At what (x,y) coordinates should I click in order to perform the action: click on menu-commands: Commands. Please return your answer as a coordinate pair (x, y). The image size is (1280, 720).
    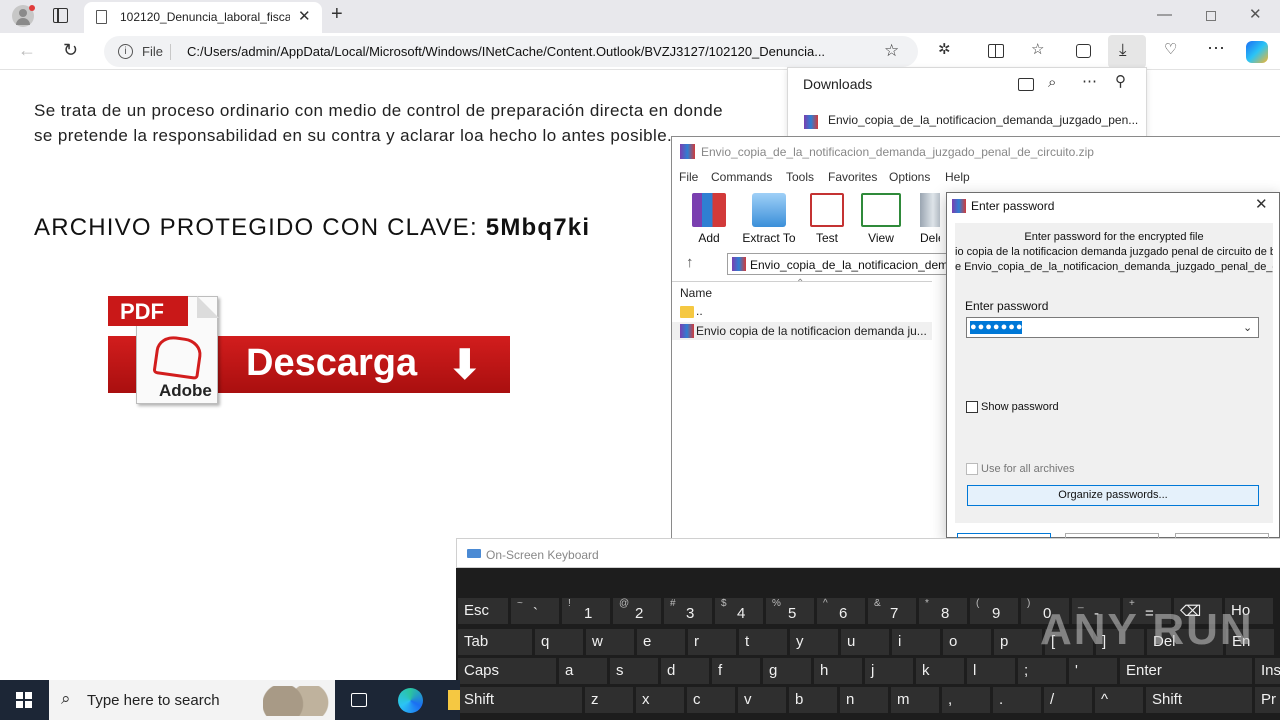
    Looking at the image, I should click on (741, 177).